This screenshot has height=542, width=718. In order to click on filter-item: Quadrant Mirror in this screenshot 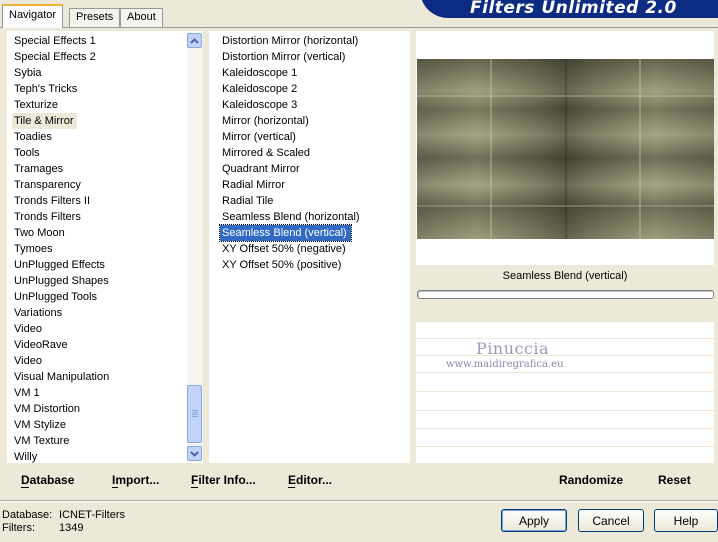, I will do `click(312, 169)`.